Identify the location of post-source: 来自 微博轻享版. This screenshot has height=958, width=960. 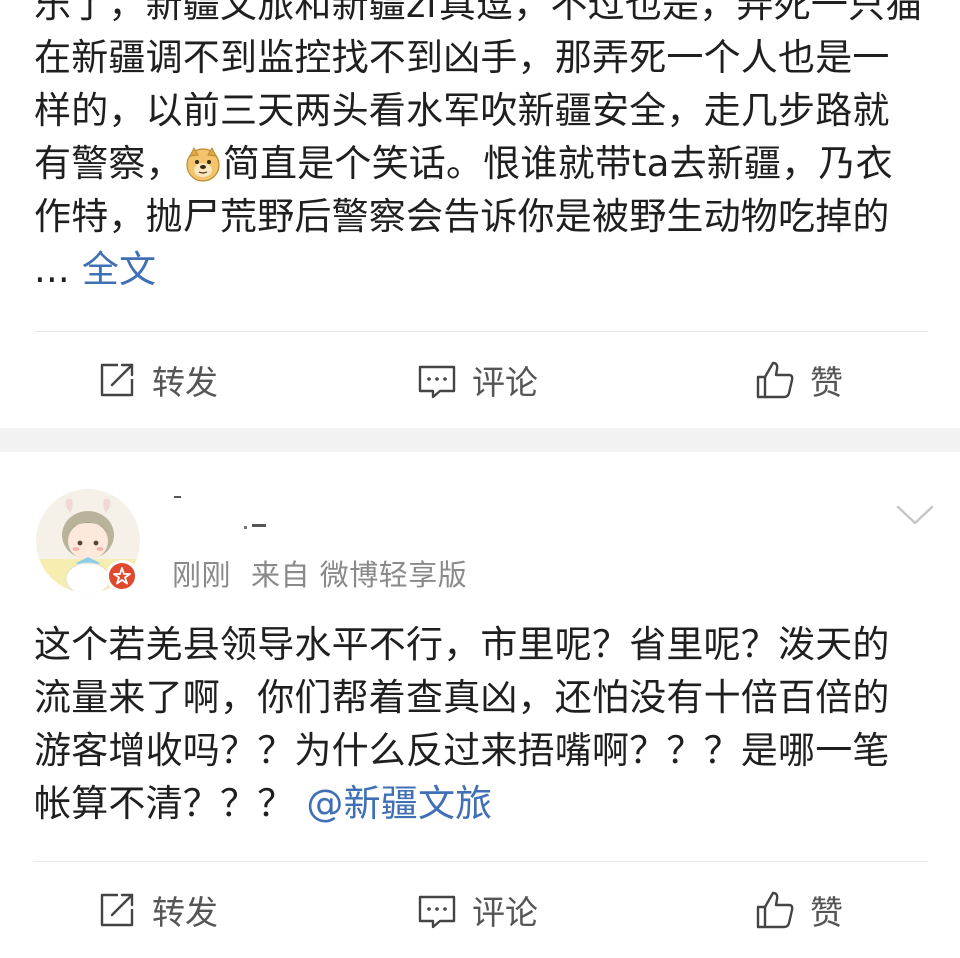
(359, 575).